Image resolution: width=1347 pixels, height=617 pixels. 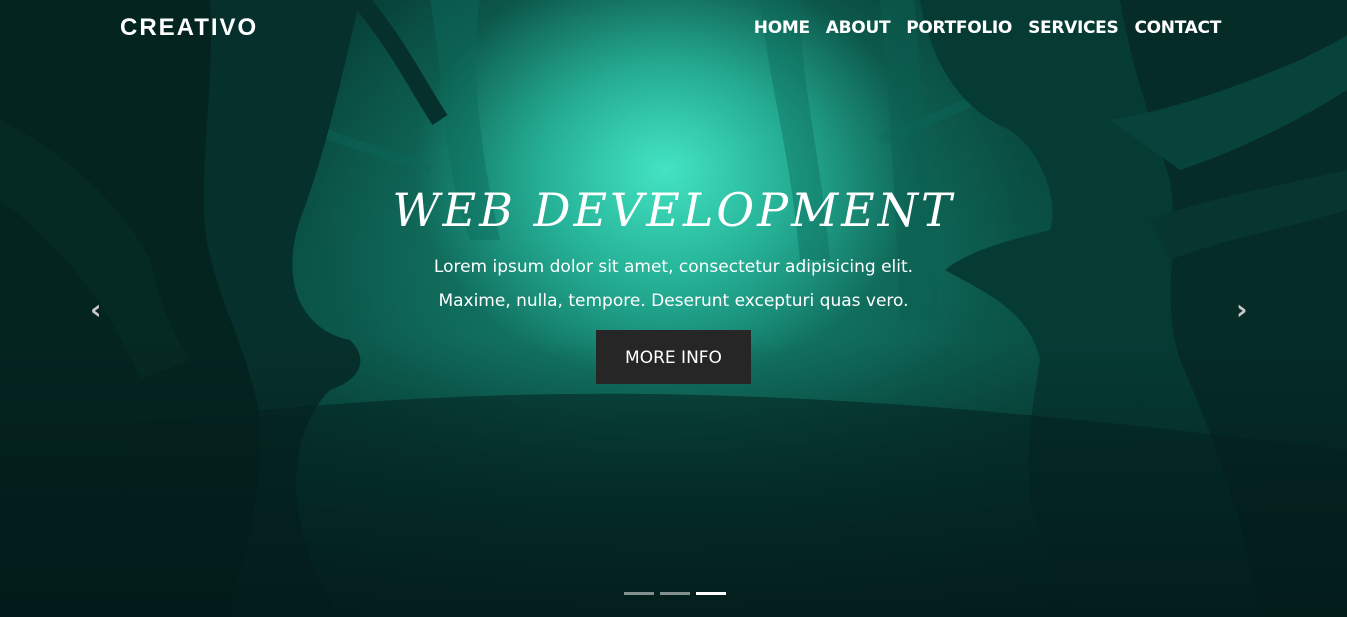 I want to click on chevron-right-icon: ›, so click(x=1248, y=310).